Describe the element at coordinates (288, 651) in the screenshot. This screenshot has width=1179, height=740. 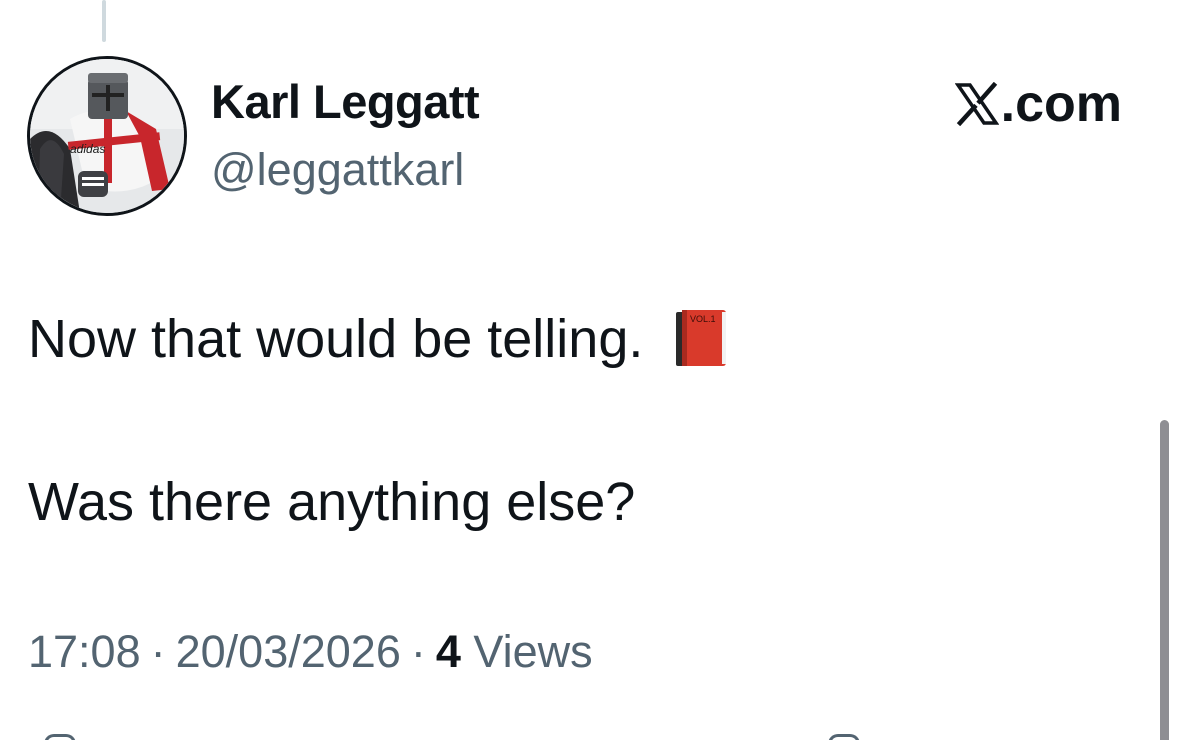
I see `post-date: 20/03/2026` at that location.